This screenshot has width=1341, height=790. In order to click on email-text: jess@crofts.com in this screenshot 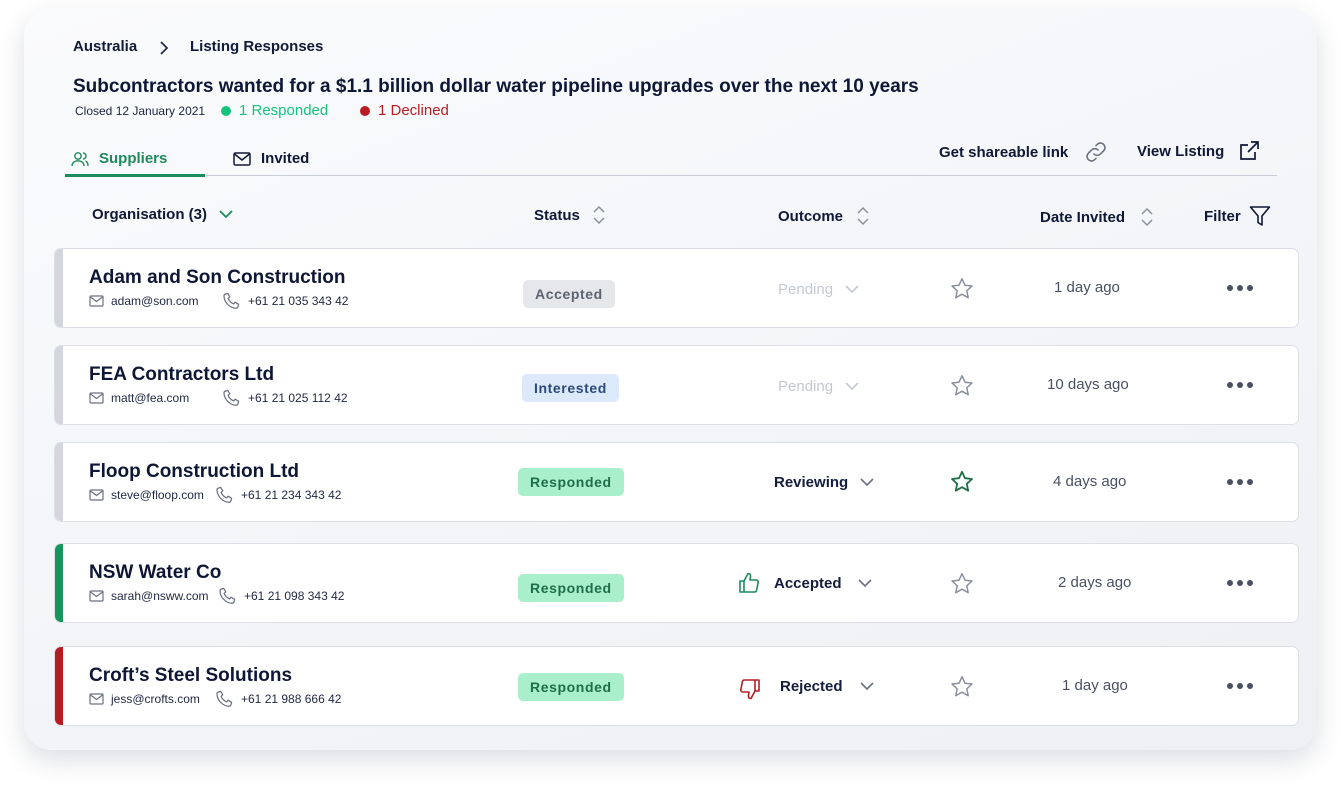, I will do `click(155, 699)`.